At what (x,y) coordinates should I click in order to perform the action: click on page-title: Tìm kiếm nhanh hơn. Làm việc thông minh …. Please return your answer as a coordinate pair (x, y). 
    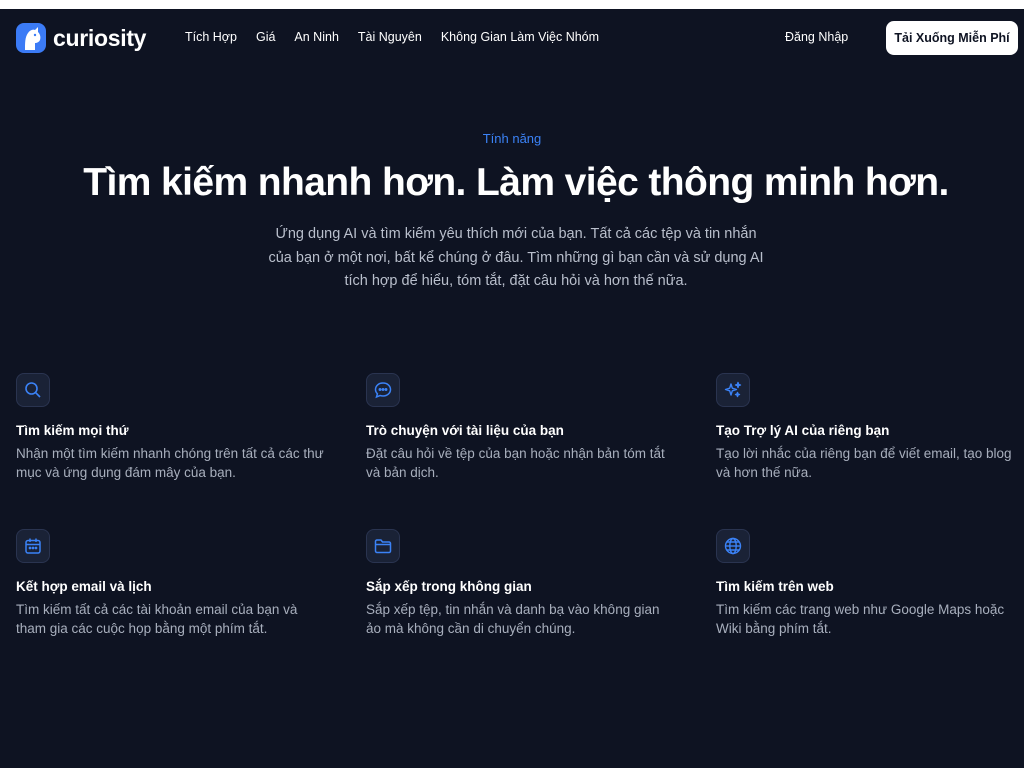
    Looking at the image, I should click on (516, 182).